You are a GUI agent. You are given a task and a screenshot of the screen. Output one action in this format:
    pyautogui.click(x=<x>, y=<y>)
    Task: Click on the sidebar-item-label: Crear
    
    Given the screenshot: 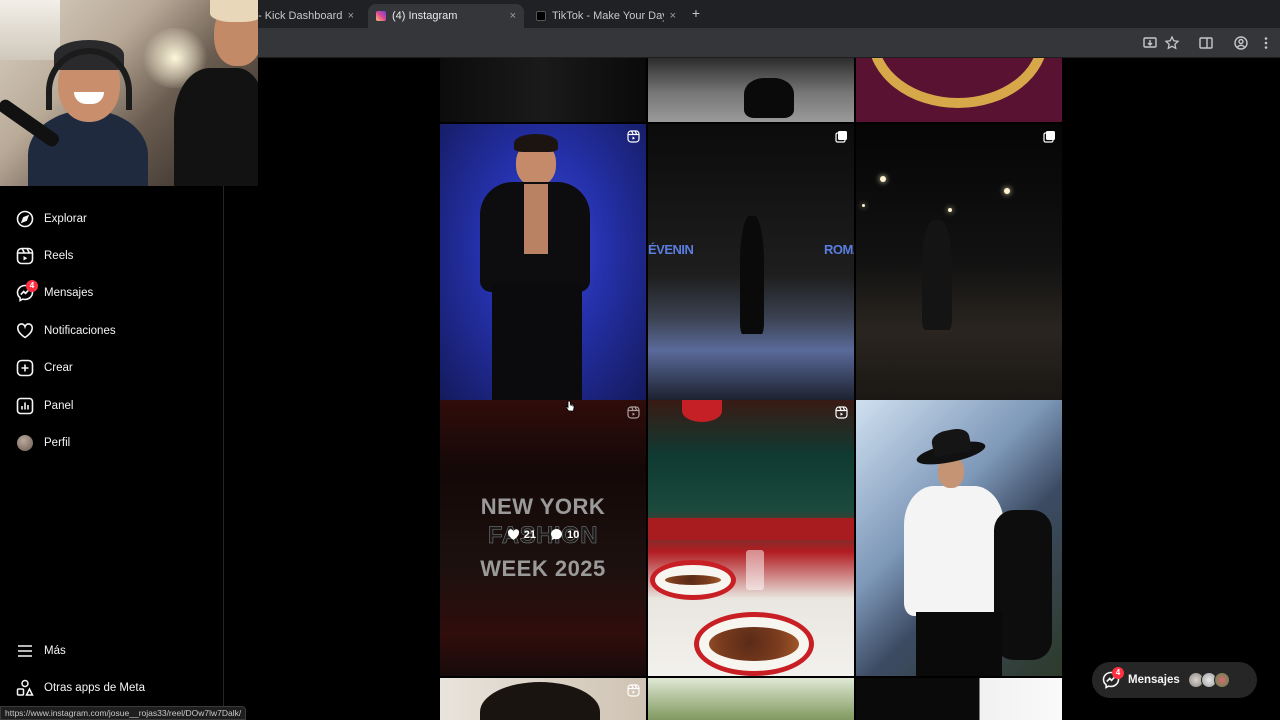 What is the action you would take?
    pyautogui.click(x=58, y=368)
    